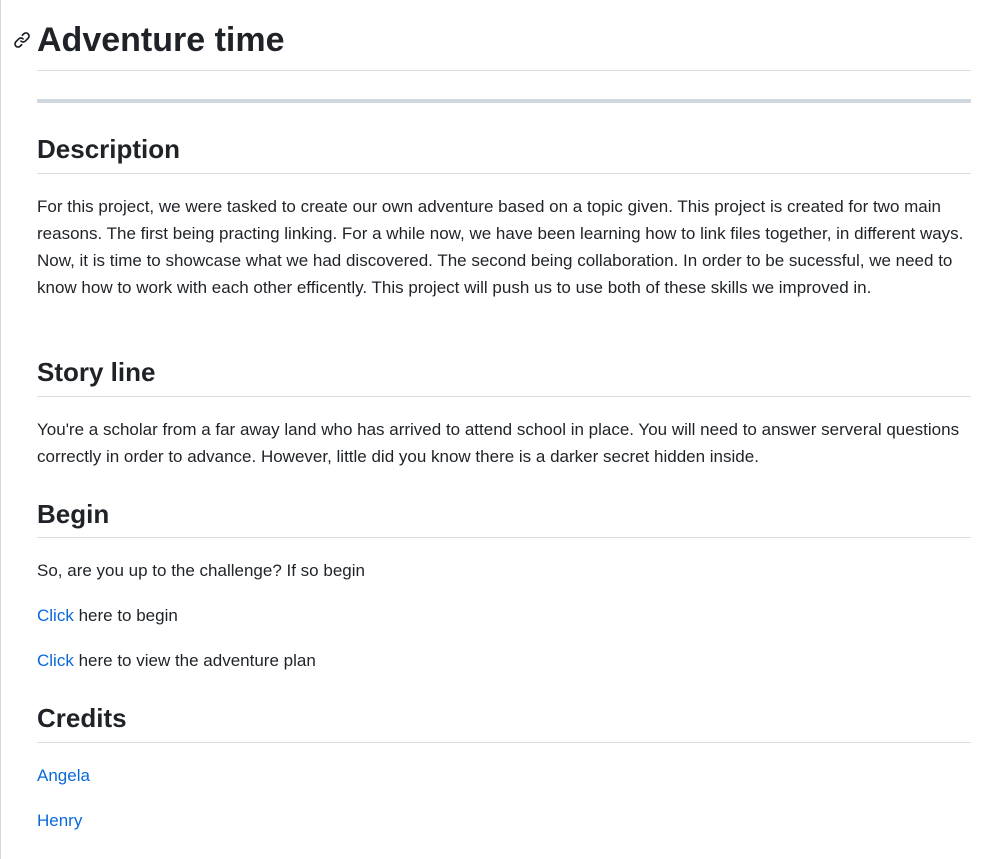 The image size is (1007, 859). Describe the element at coordinates (504, 820) in the screenshot. I see `credit-henry-paragraph: Henry` at that location.